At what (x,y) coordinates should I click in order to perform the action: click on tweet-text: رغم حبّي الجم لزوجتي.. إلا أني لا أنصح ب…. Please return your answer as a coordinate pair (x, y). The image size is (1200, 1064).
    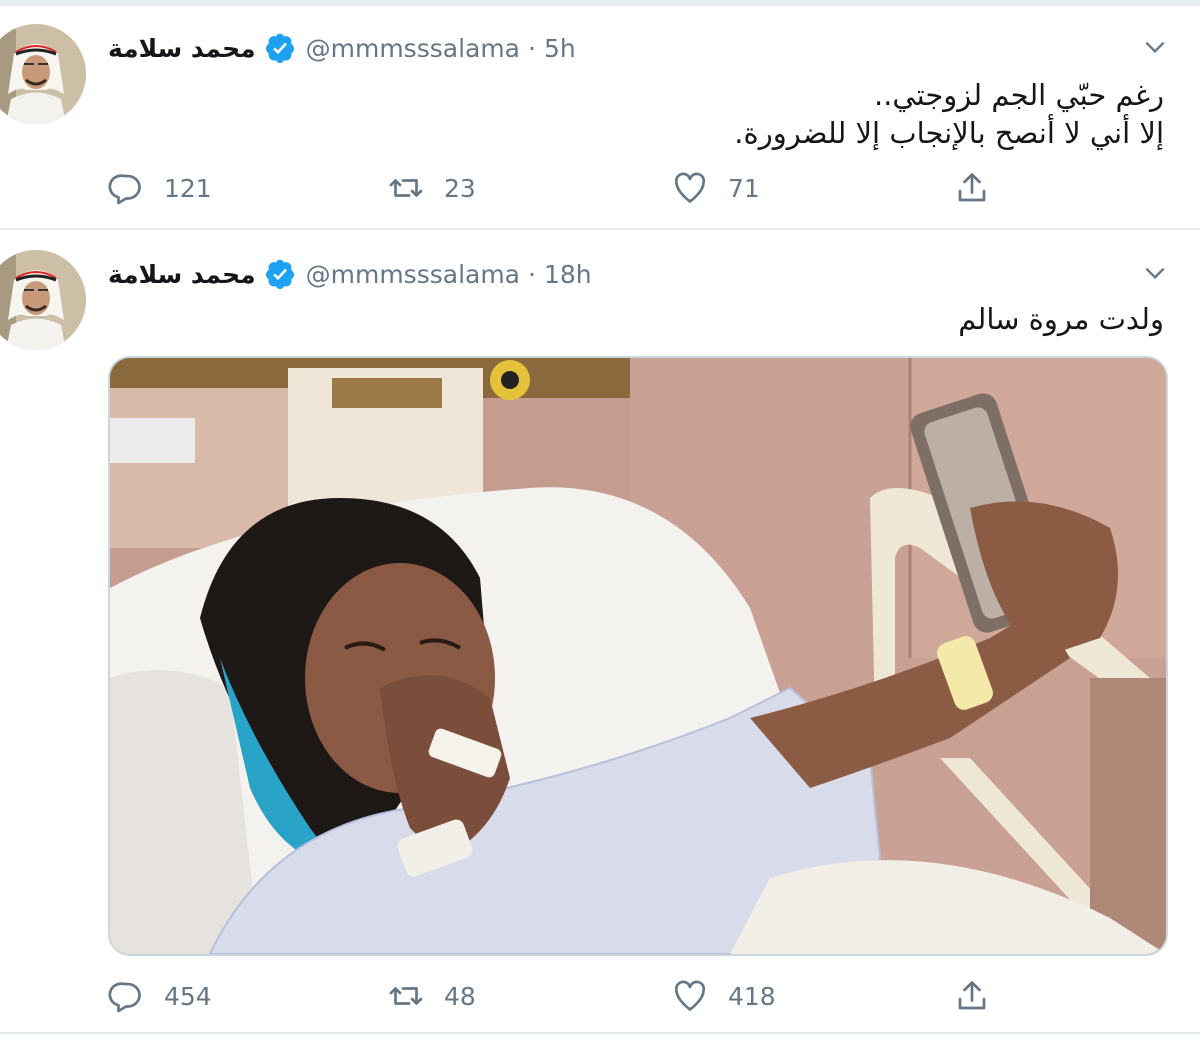
    Looking at the image, I should click on (949, 114).